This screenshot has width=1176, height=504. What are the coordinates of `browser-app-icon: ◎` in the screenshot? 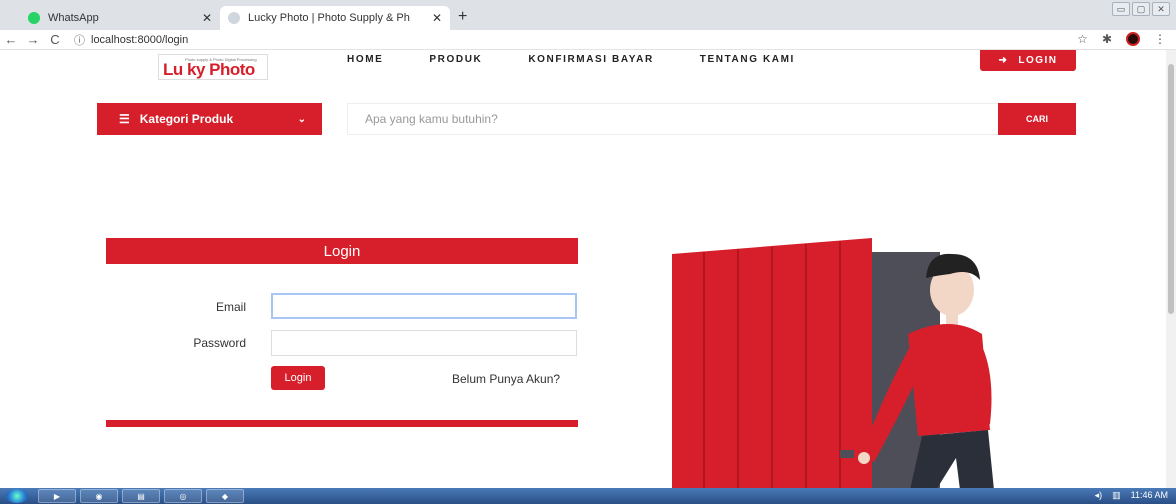 It's located at (183, 496).